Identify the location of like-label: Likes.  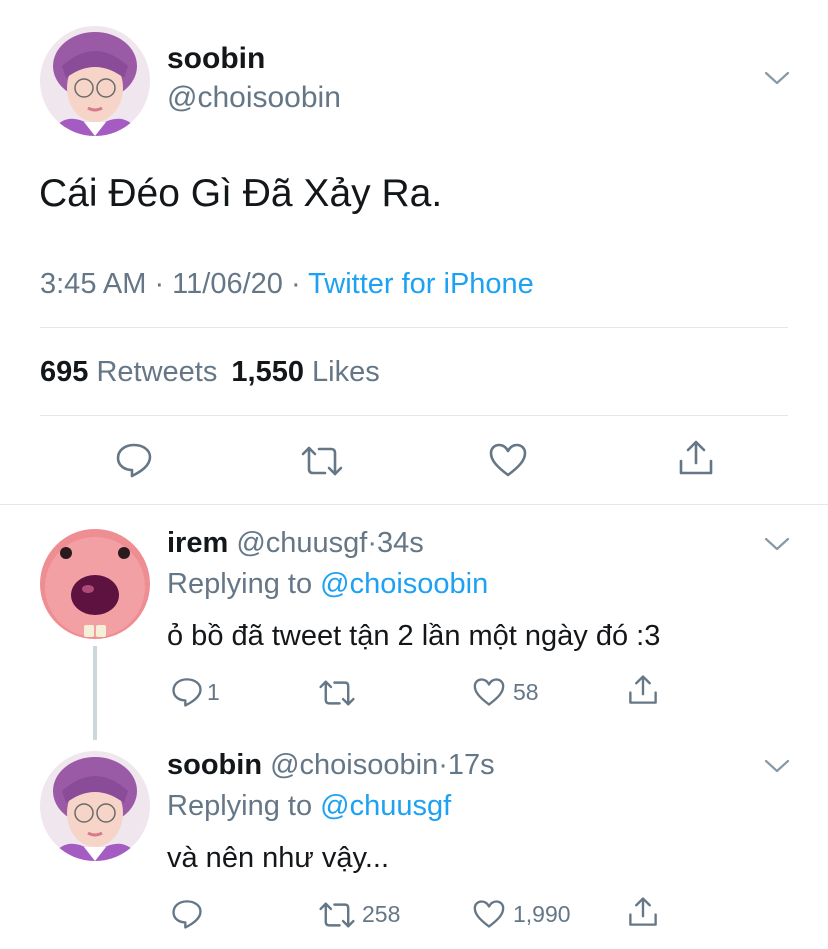
(346, 372).